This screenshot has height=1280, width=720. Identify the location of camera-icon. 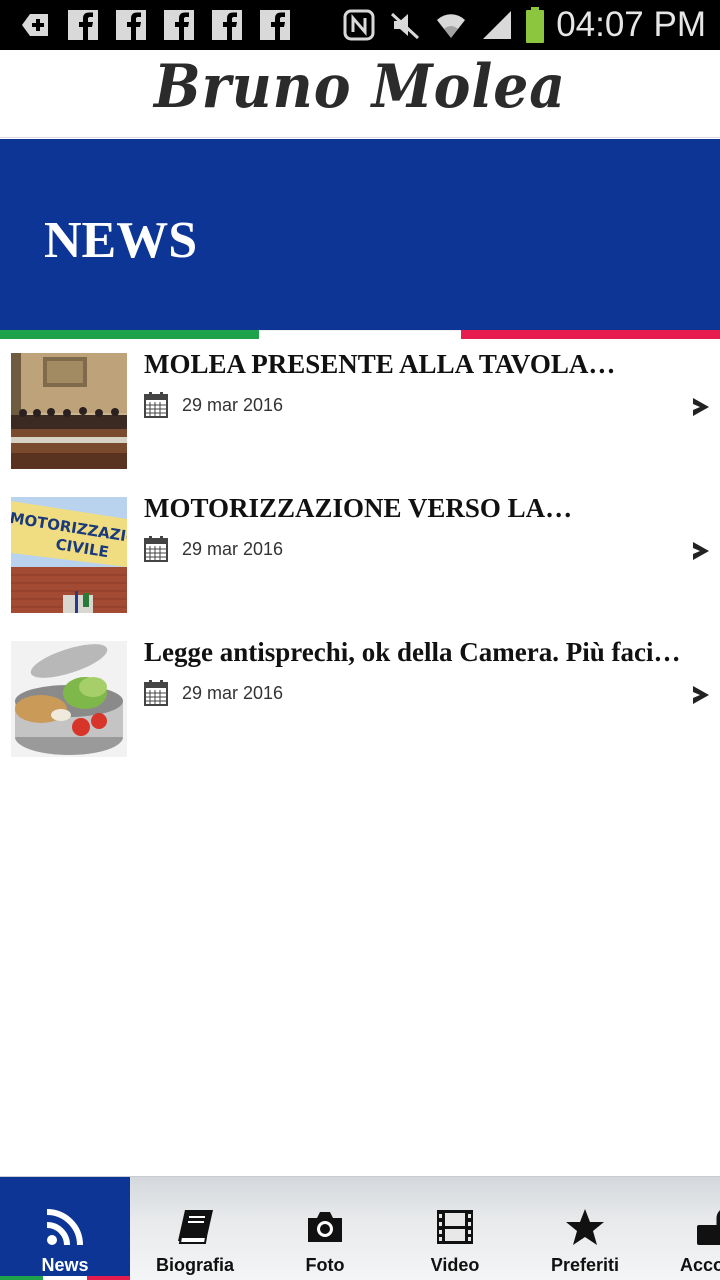
(325, 1227).